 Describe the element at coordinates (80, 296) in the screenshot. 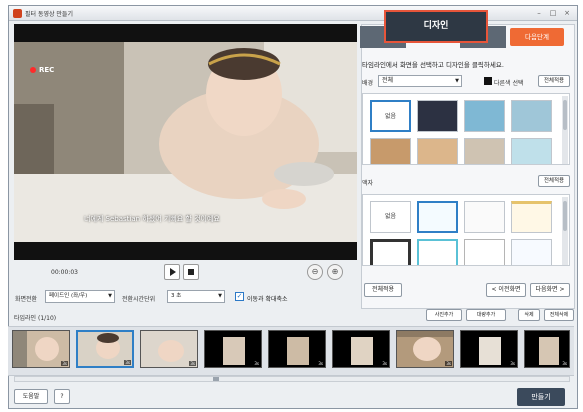

I see `transition-select: 페이드인 (좌/우) ▼` at that location.